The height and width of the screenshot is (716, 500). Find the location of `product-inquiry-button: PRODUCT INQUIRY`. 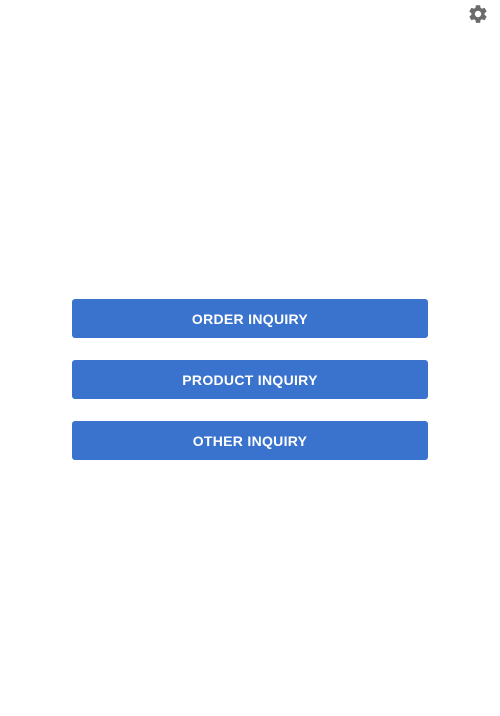

product-inquiry-button: PRODUCT INQUIRY is located at coordinates (250, 379).